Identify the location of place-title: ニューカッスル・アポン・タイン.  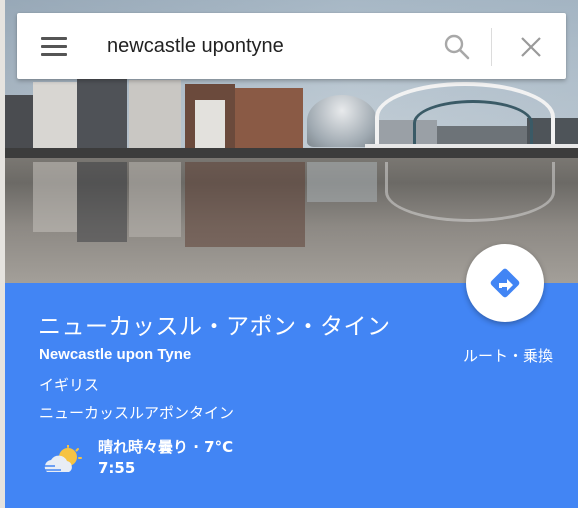
(214, 326).